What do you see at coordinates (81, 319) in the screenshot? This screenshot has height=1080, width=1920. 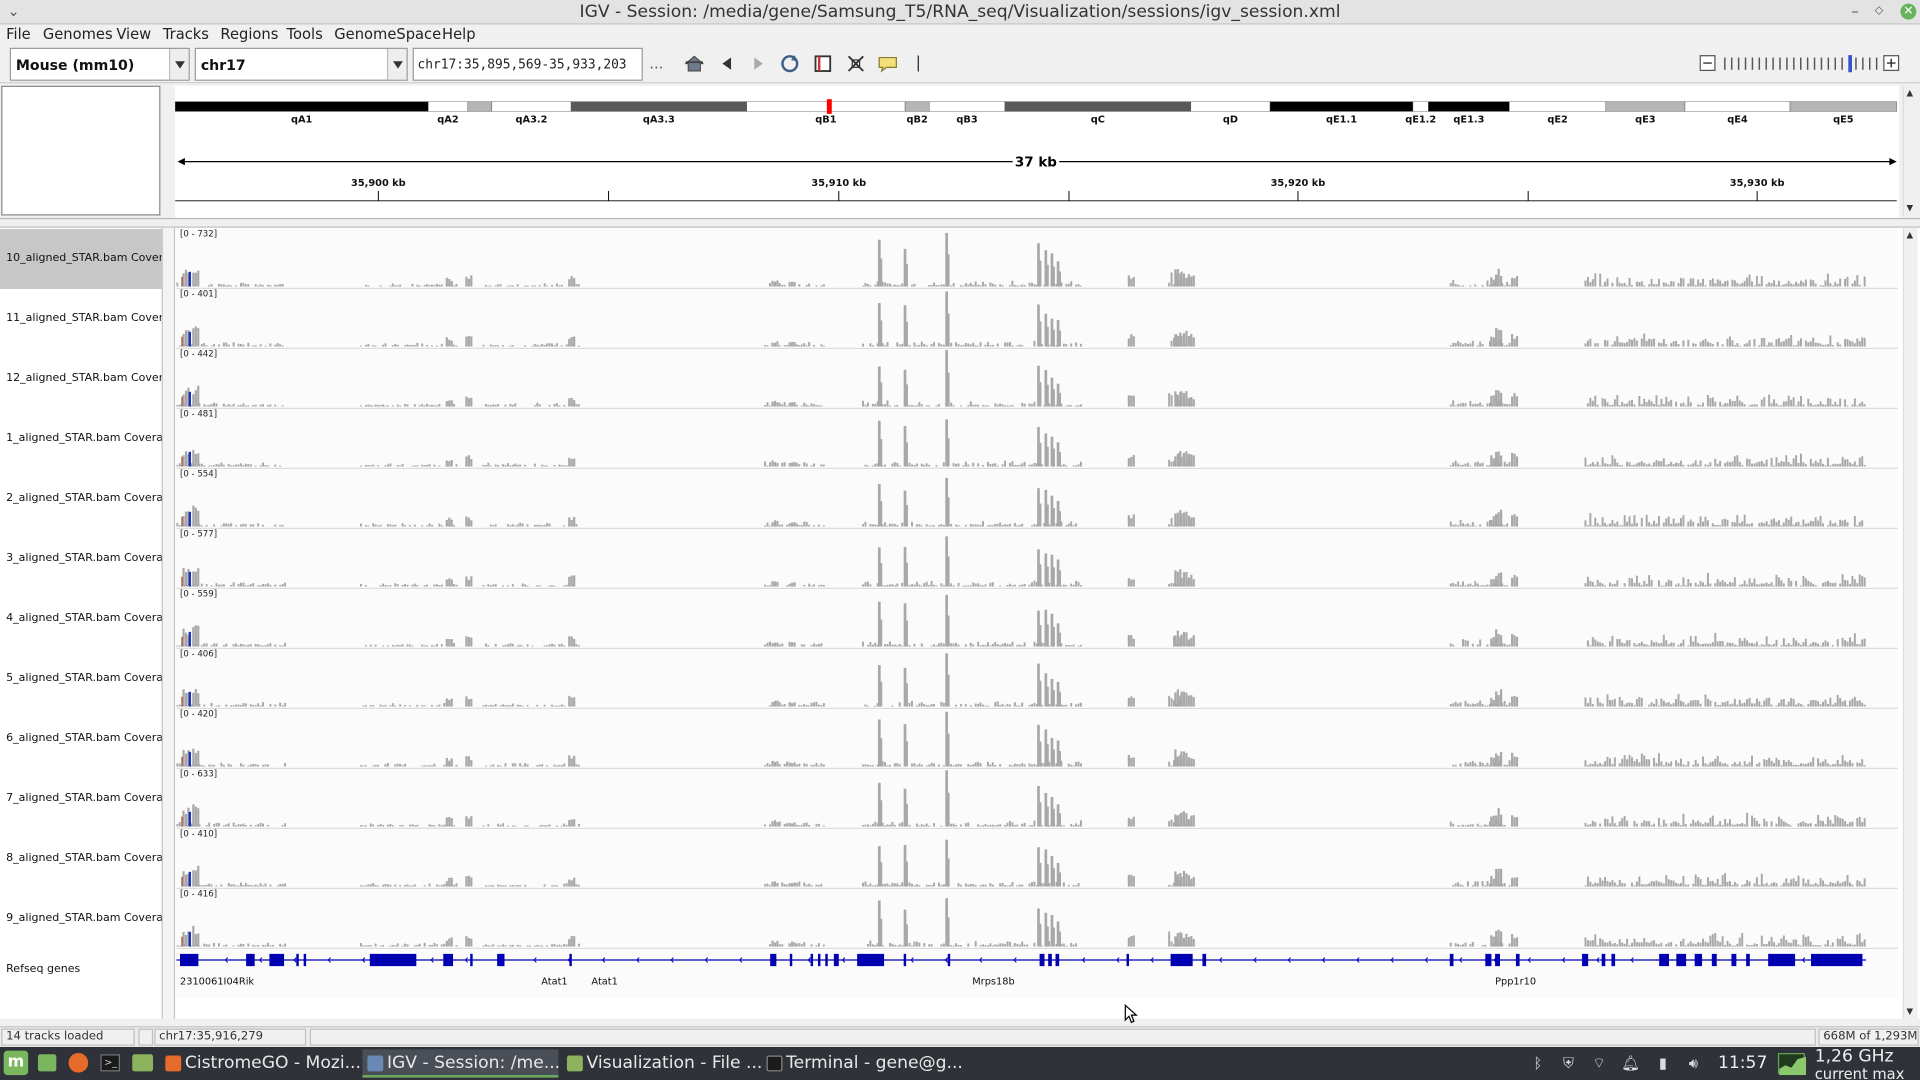 I see `track-name-2: 11_aligned_STAR.bam Coverage` at bounding box center [81, 319].